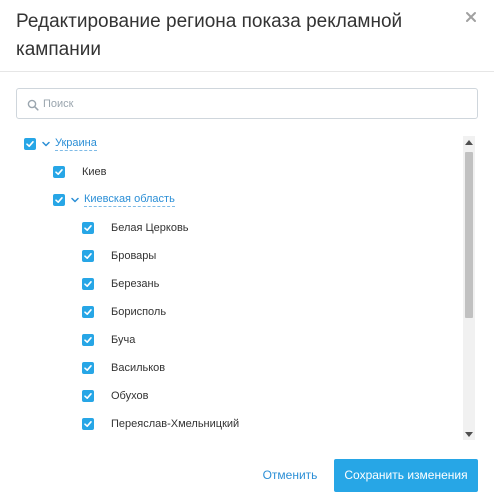 Image resolution: width=494 pixels, height=500 pixels. Describe the element at coordinates (469, 434) in the screenshot. I see `scroll-down-arrow-icon` at that location.